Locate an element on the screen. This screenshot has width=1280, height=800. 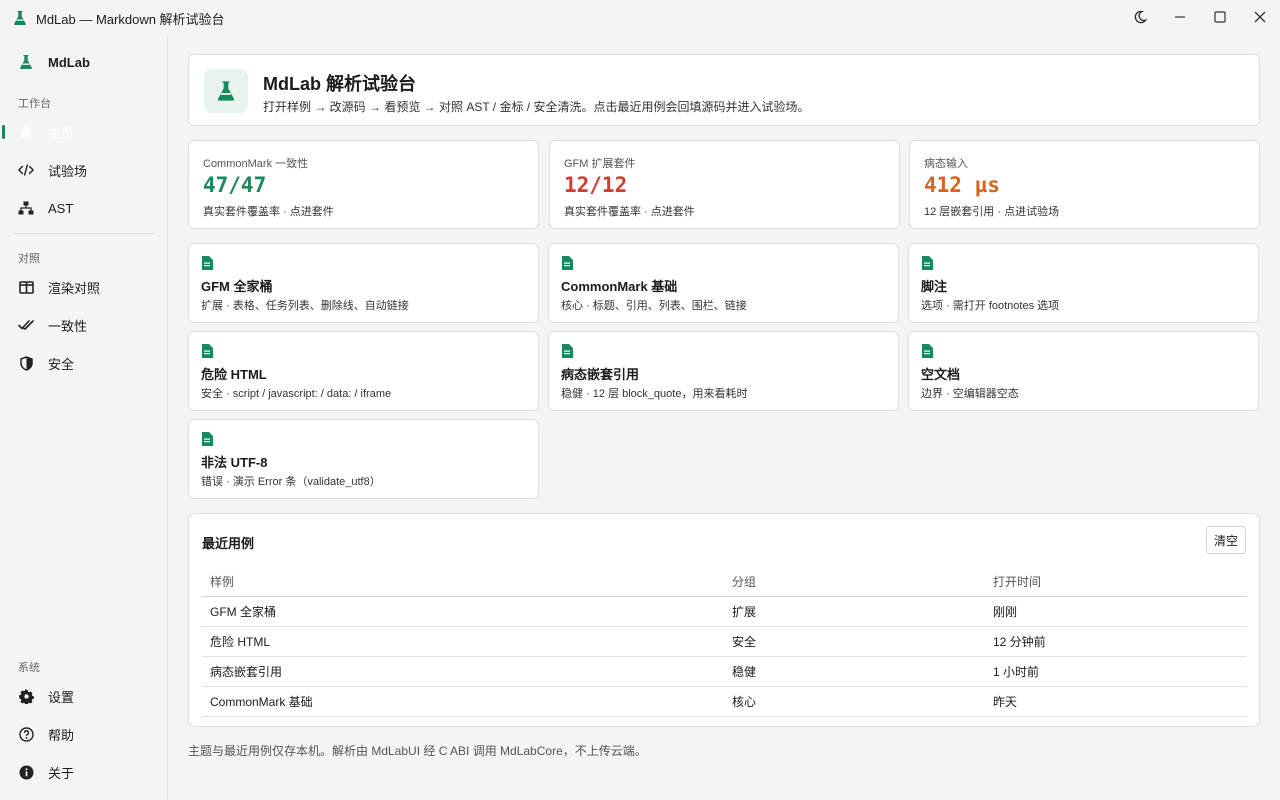
cell-sample: 病态嵌套引用 is located at coordinates (246, 672).